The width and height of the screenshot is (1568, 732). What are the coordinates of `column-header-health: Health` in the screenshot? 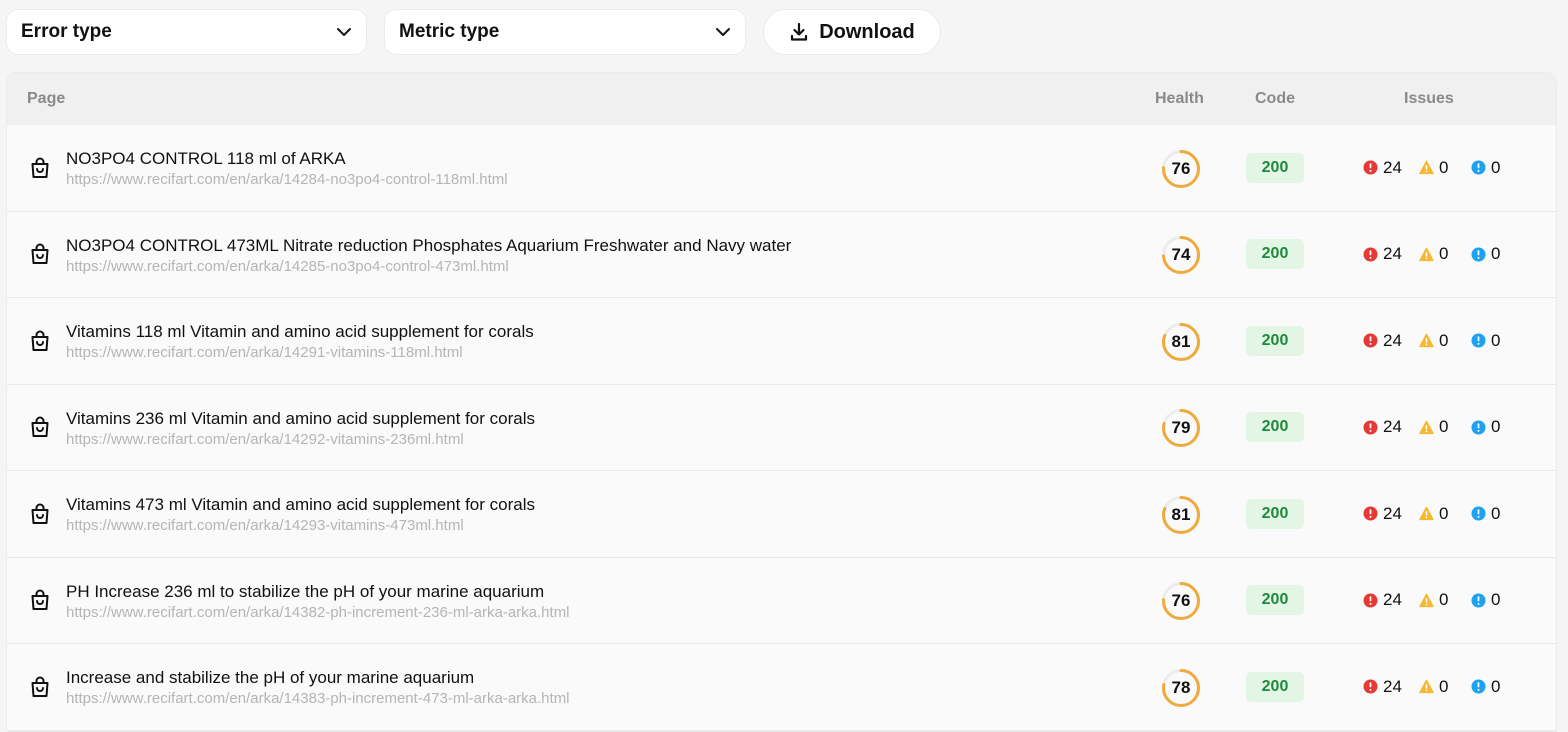 It's located at (1179, 99).